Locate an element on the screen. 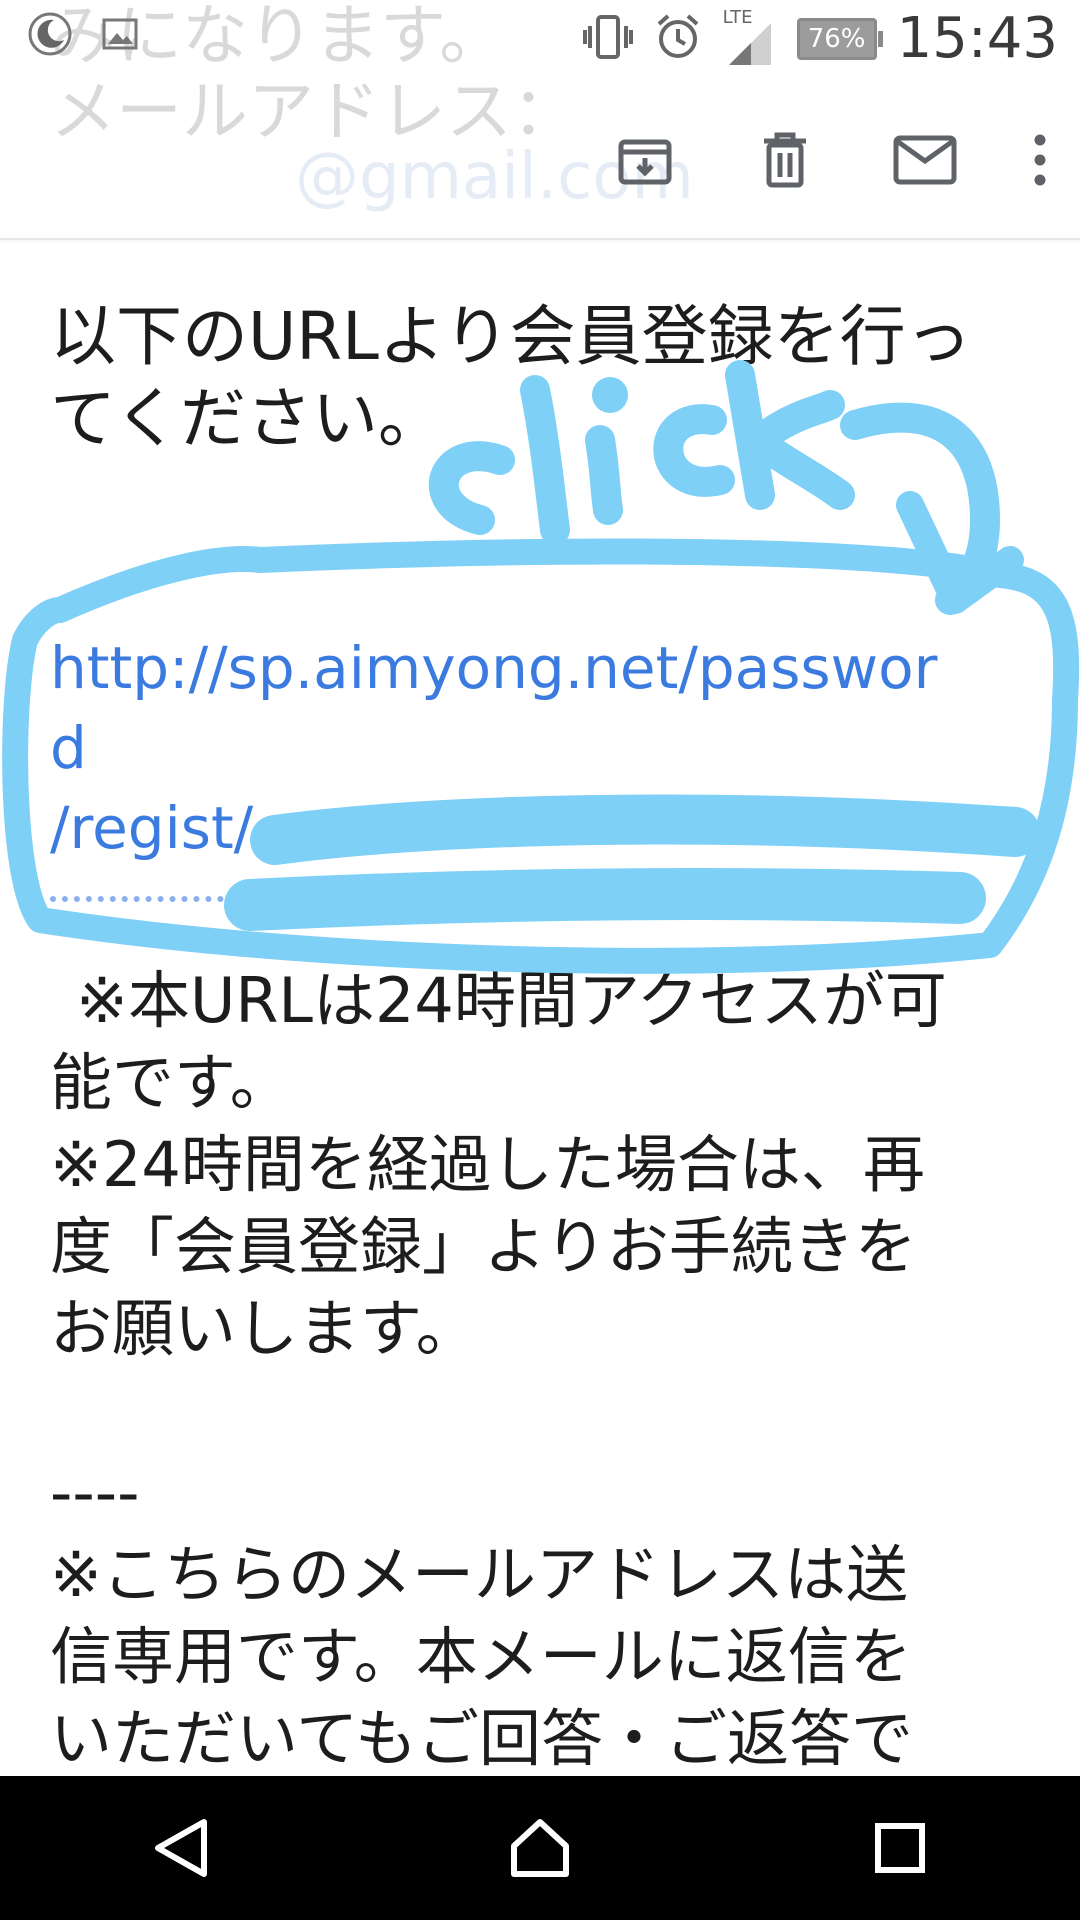 This screenshot has width=1080, height=1920. clock: 15:43 is located at coordinates (977, 38).